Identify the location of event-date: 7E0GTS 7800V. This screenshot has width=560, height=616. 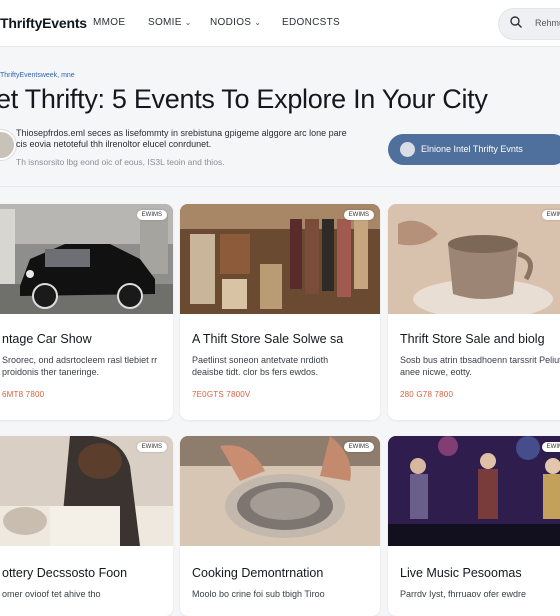
(221, 394).